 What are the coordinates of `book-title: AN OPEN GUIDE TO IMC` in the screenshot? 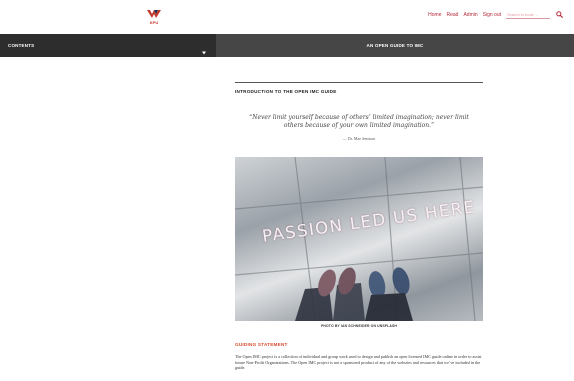 It's located at (395, 45).